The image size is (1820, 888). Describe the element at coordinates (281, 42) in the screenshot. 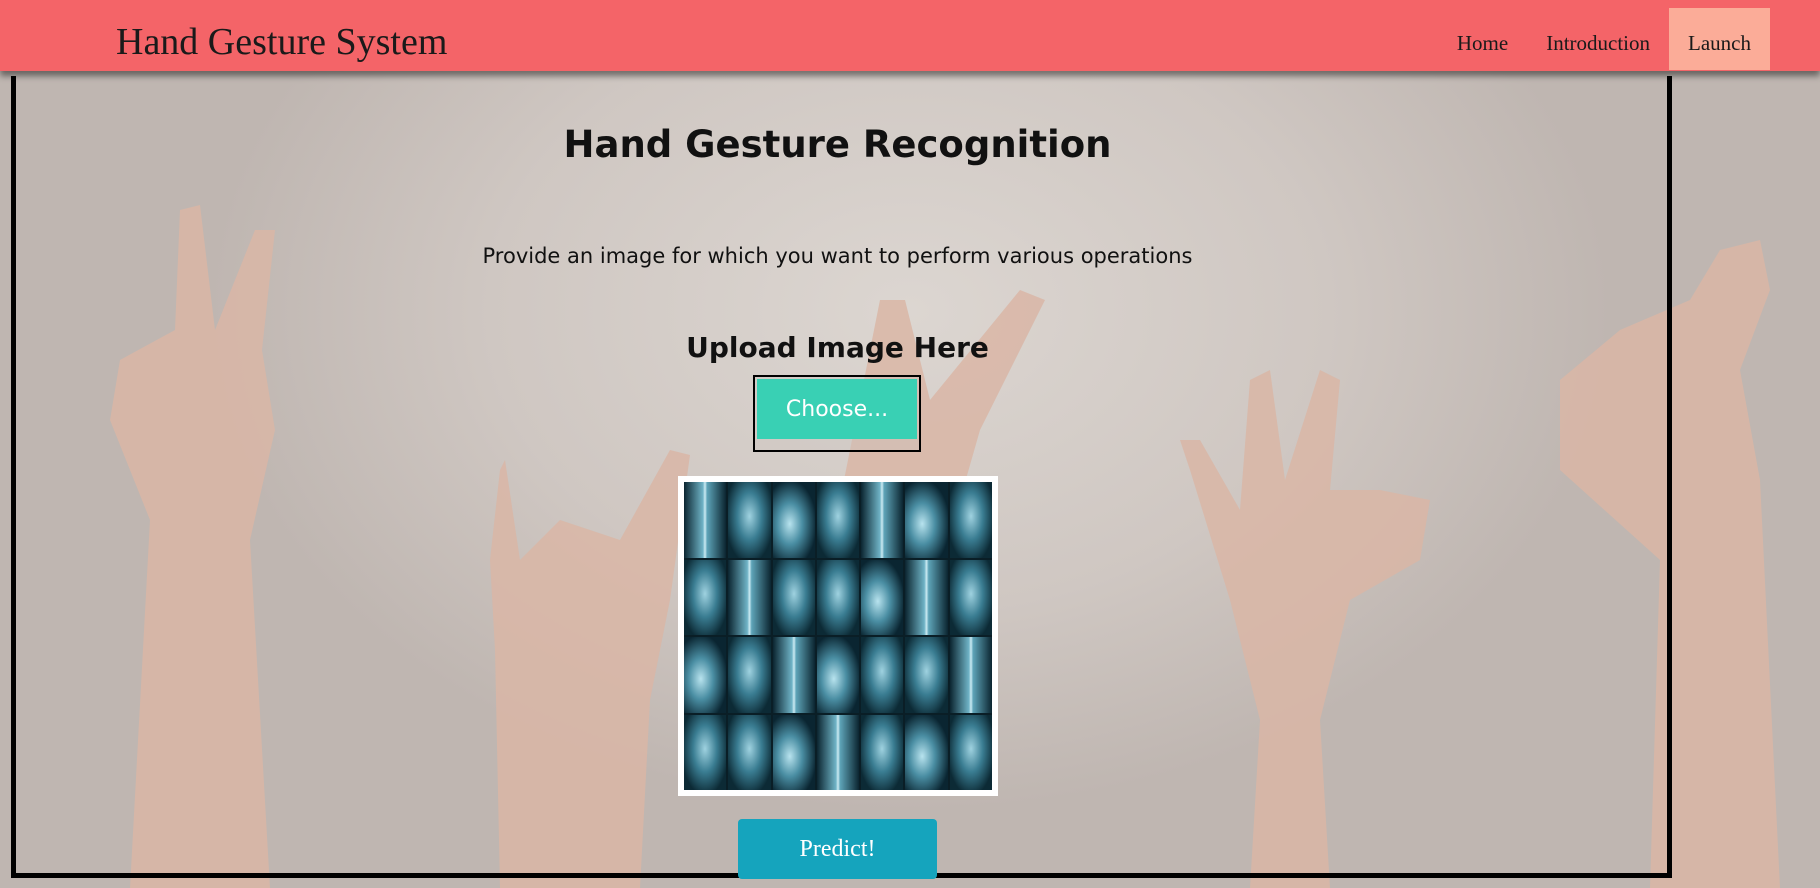

I see `brand-title: Hand Gesture System` at that location.